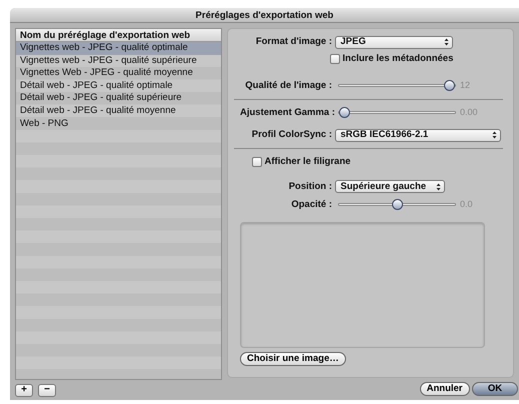 This screenshot has width=519, height=404. I want to click on field-label: Ajustement Gamma :, so click(286, 113).